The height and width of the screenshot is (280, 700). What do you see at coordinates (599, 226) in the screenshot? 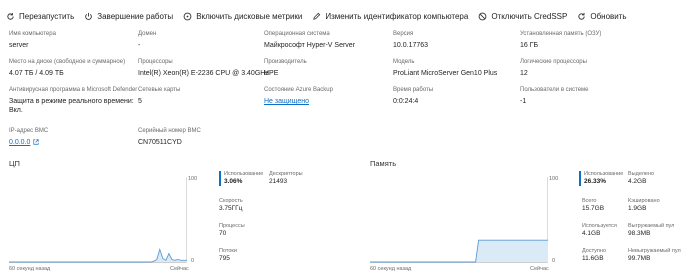
I see `memory-in-use-label: Используется` at bounding box center [599, 226].